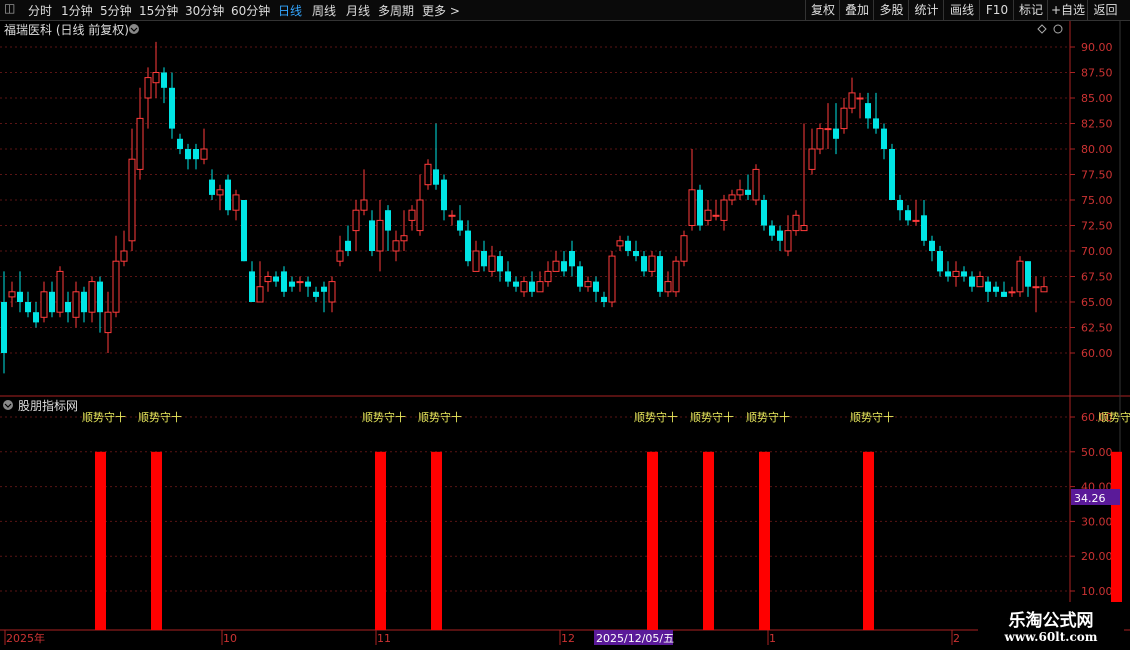 The height and width of the screenshot is (650, 1130). I want to click on f10-button: F10, so click(996, 10).